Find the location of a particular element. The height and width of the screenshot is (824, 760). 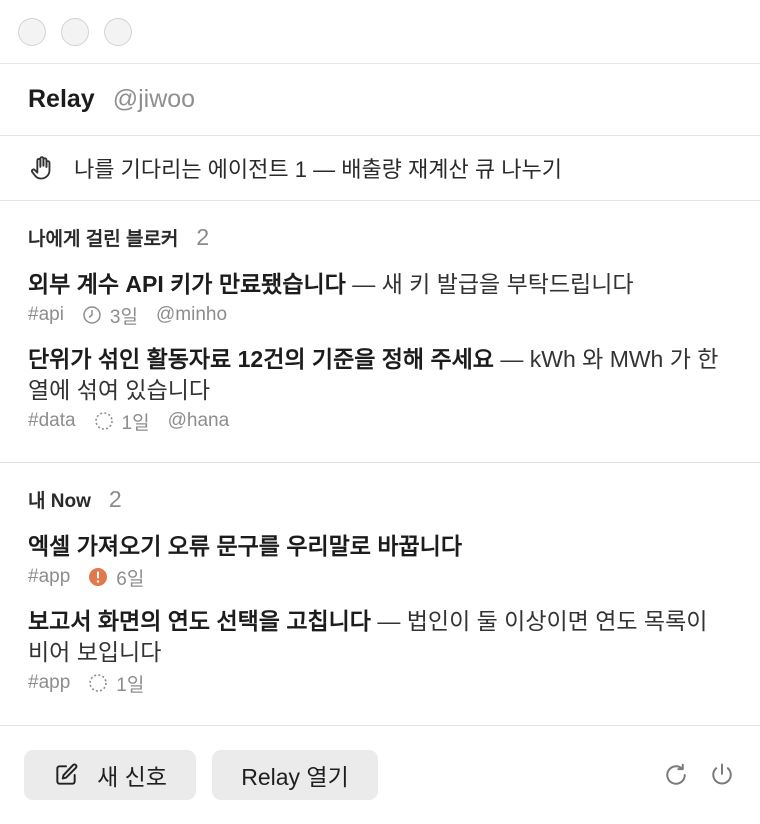

now-item: 엑셀 가져오기 오류 문구를 우리말로 바꿉니다 #app 6일 is located at coordinates (380, 560).